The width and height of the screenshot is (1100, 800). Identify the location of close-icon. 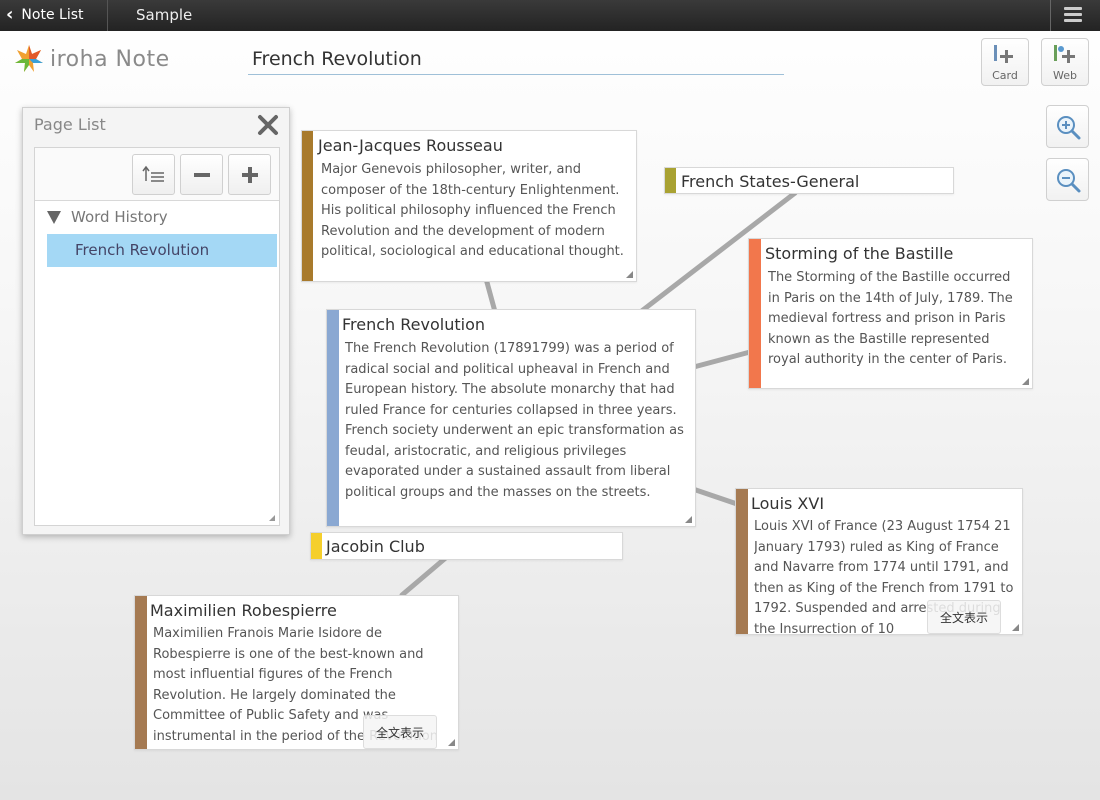
(268, 125).